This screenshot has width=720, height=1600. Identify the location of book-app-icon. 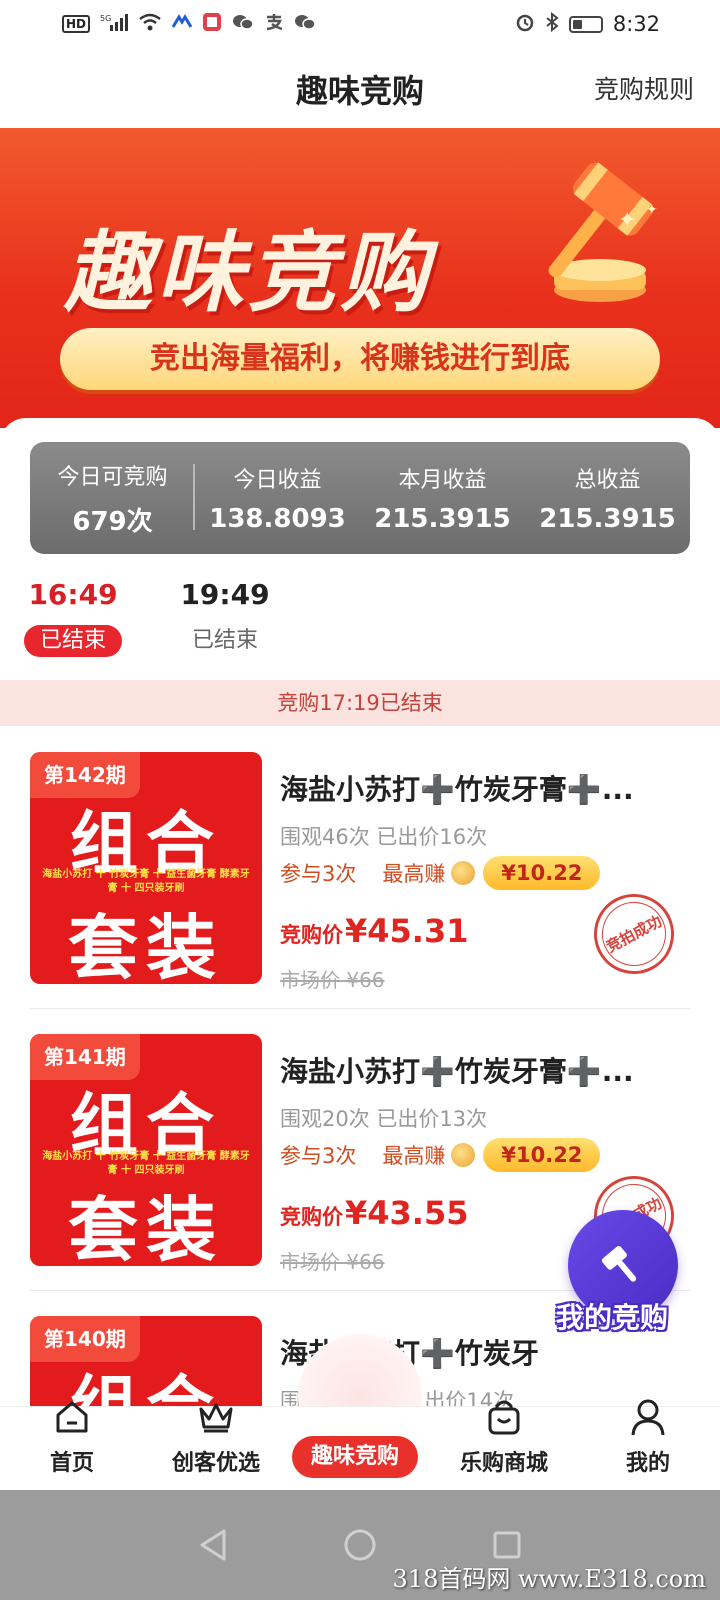
(212, 24).